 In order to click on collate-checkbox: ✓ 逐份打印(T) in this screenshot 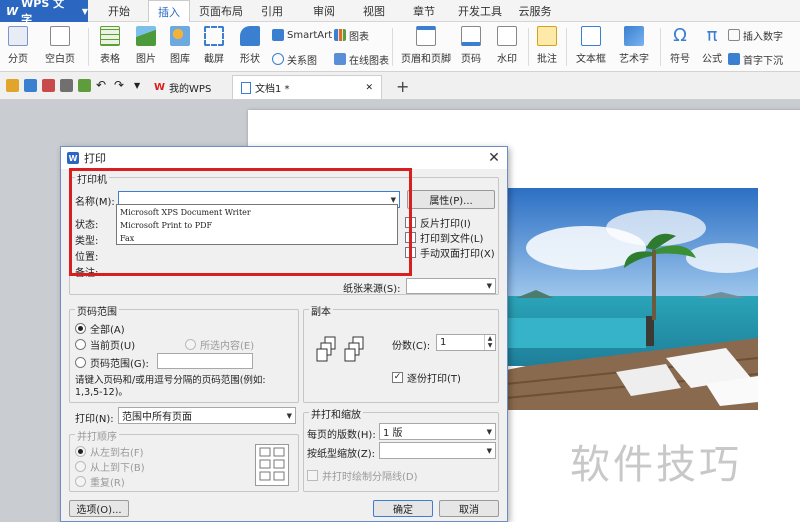, I will do `click(426, 377)`.